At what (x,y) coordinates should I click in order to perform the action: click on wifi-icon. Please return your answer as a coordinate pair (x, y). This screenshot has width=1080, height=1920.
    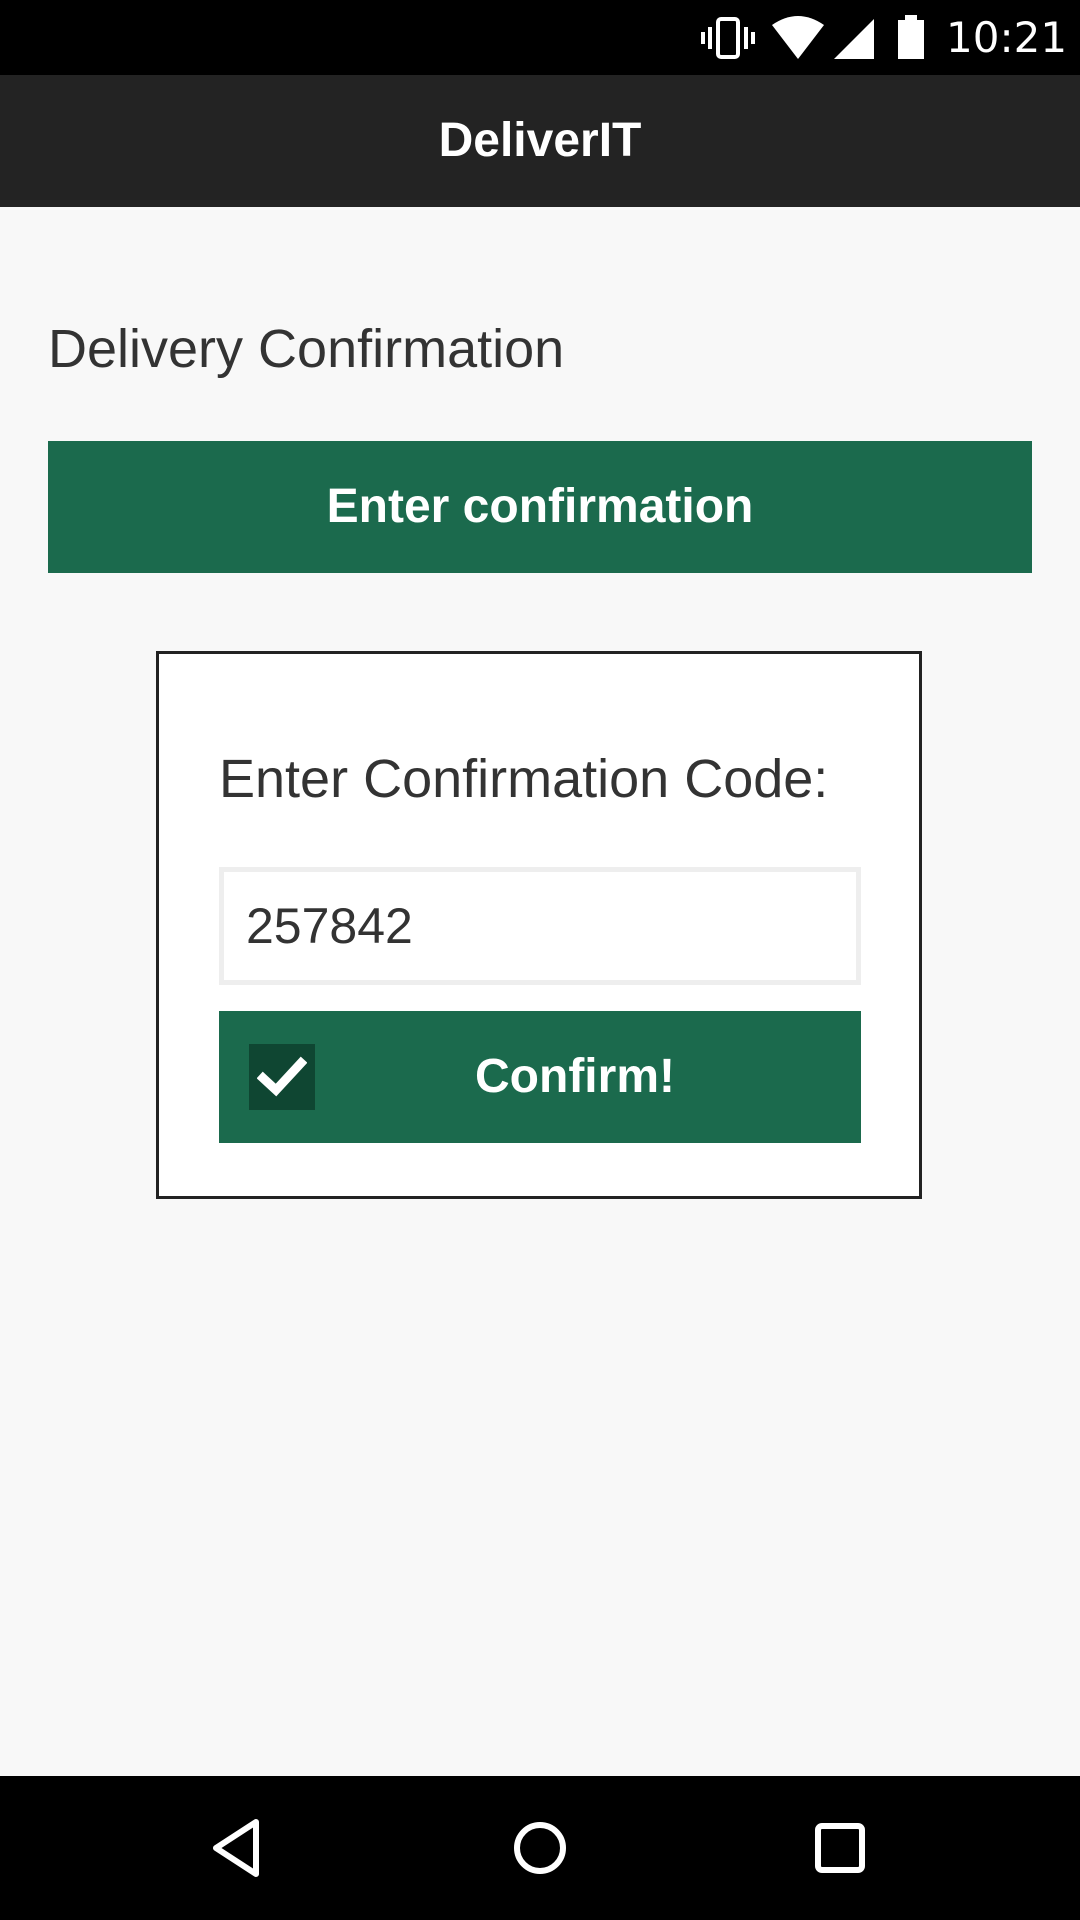
    Looking at the image, I should click on (798, 37).